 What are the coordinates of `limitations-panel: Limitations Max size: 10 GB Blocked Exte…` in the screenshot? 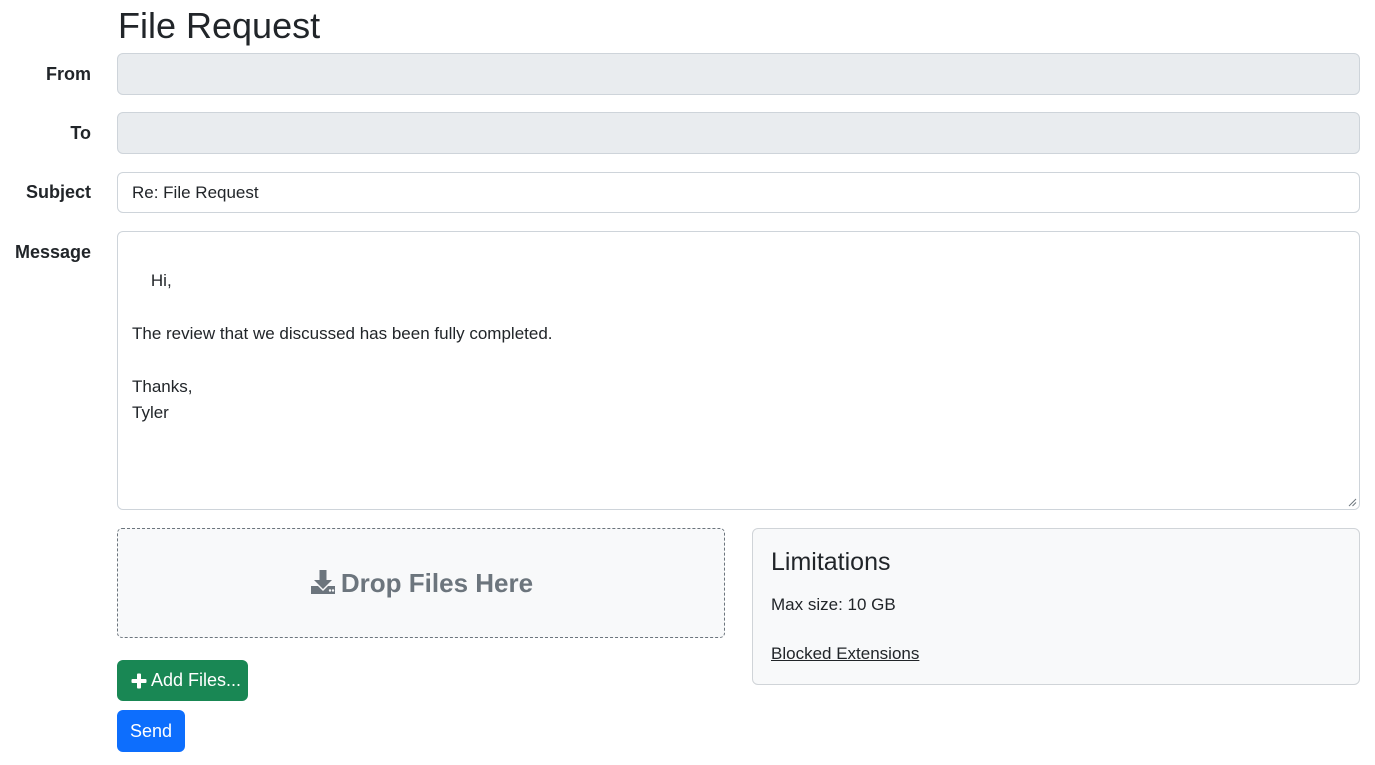 It's located at (1056, 606).